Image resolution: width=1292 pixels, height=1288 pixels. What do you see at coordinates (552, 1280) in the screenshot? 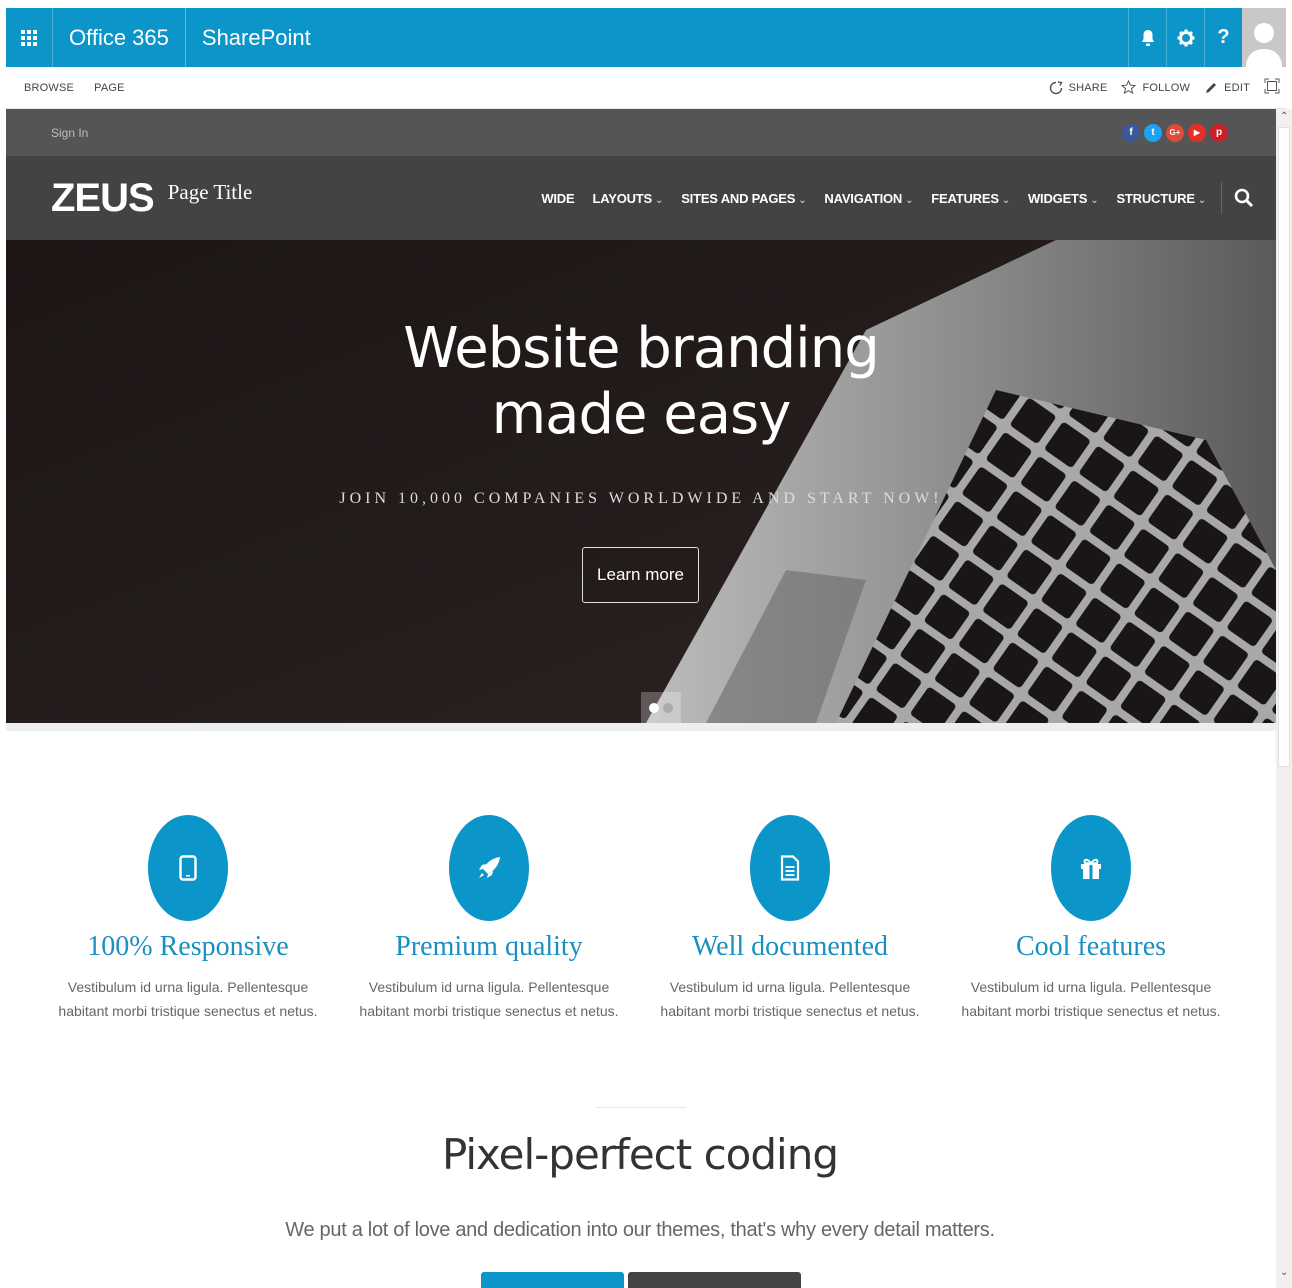
I see `primary-cta-button` at bounding box center [552, 1280].